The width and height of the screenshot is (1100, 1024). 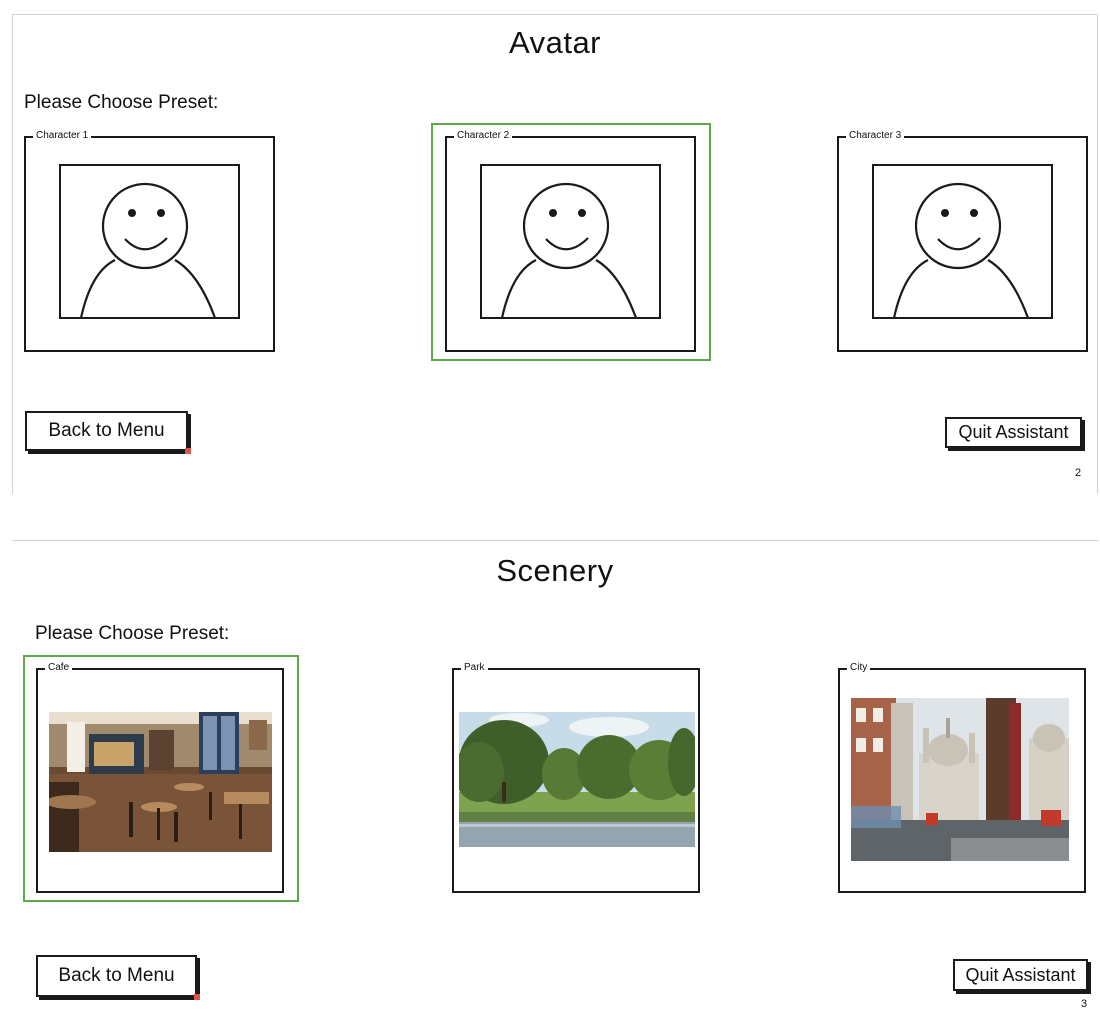 What do you see at coordinates (1084, 1004) in the screenshot?
I see `page-number: 3` at bounding box center [1084, 1004].